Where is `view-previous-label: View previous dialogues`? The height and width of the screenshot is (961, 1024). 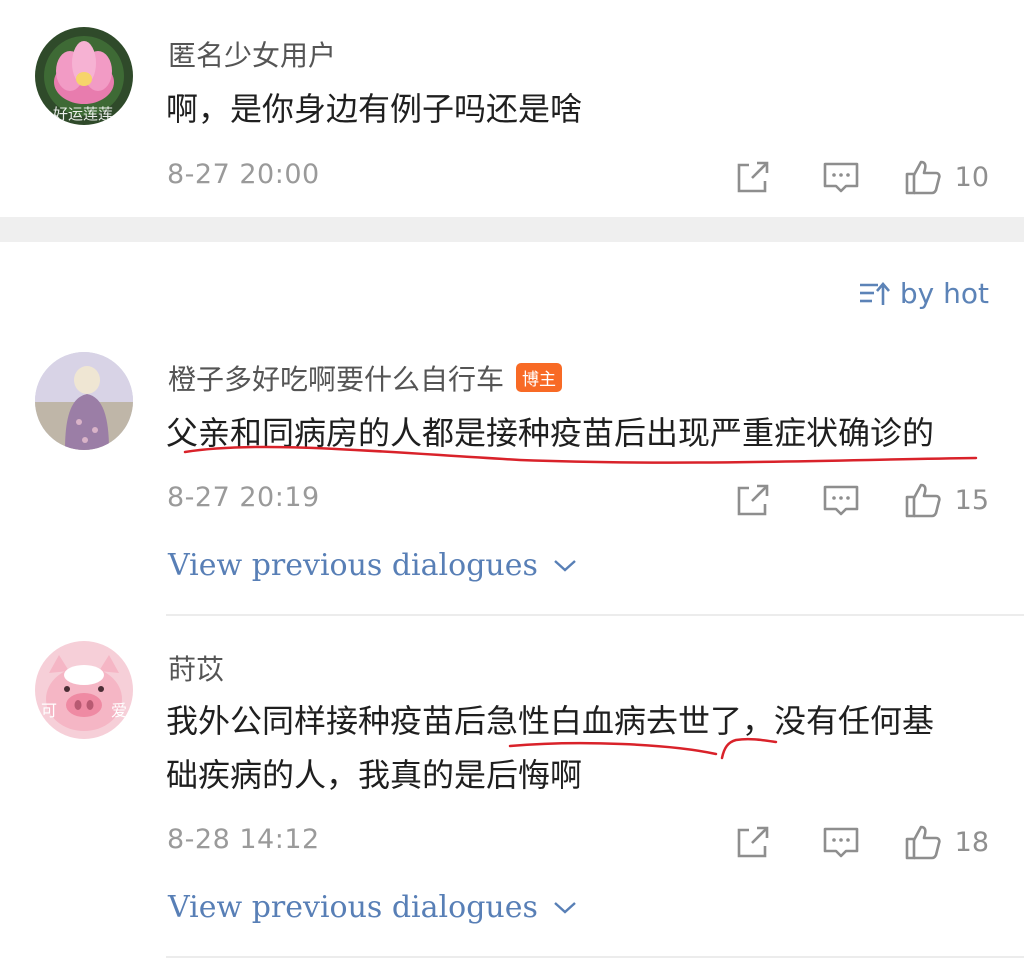
view-previous-label: View previous dialogues is located at coordinates (353, 907).